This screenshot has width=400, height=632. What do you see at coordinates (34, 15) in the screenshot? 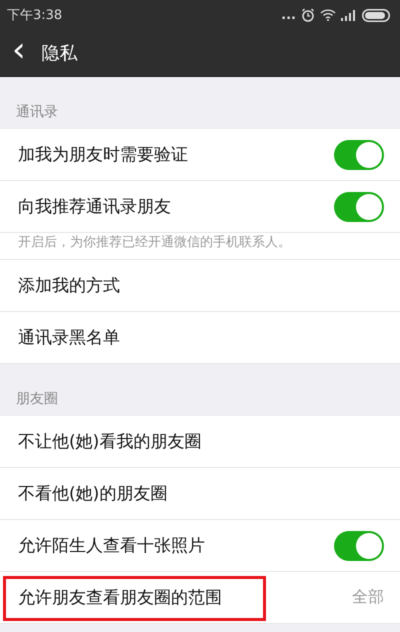
I see `status-time: 下午3:38` at bounding box center [34, 15].